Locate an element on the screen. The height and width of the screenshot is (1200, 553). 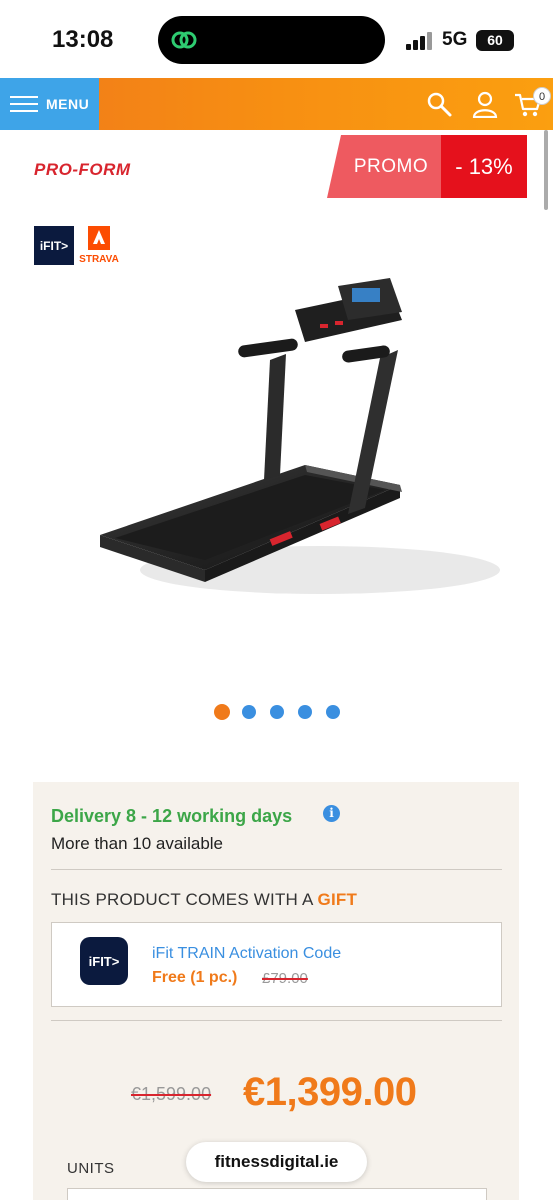
status-time: 13:08 is located at coordinates (83, 39).